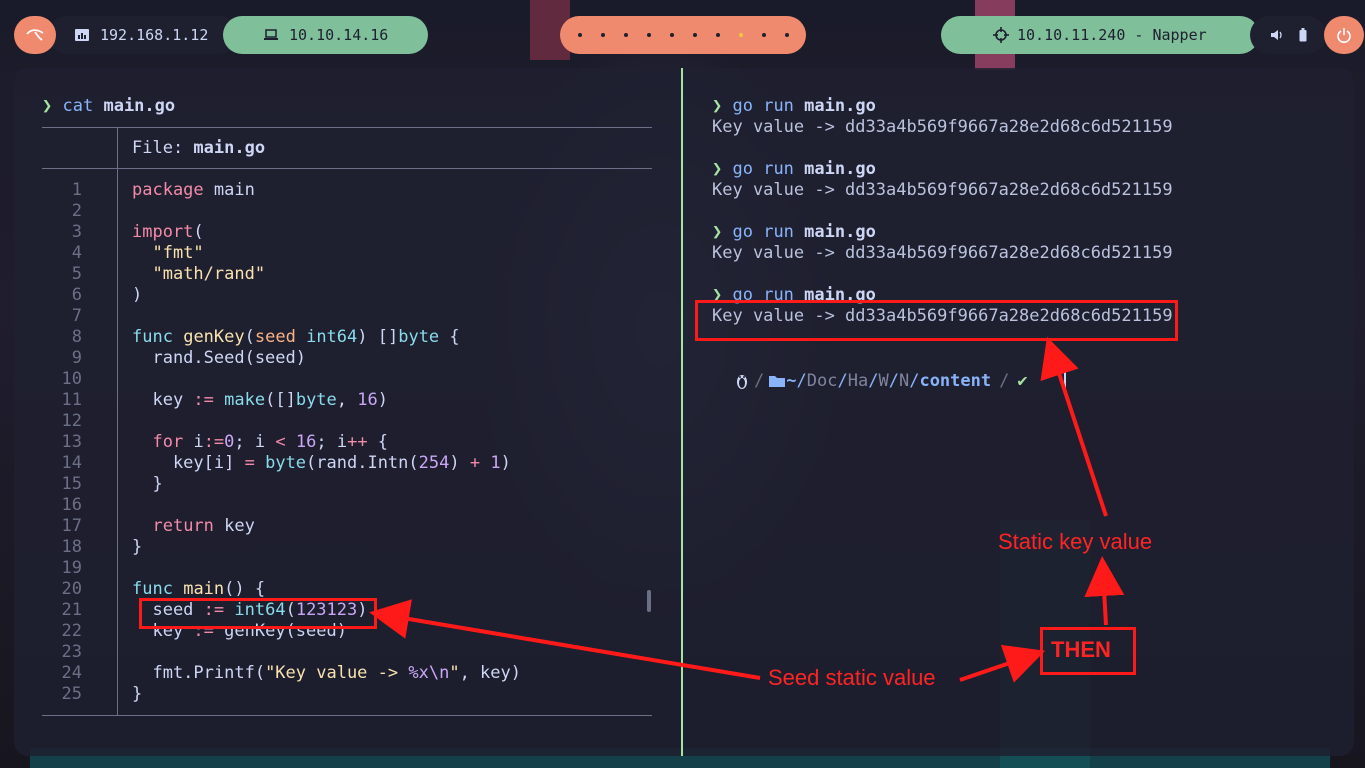  Describe the element at coordinates (219, 358) in the screenshot. I see `code-line: rand.Seed(seed)` at that location.